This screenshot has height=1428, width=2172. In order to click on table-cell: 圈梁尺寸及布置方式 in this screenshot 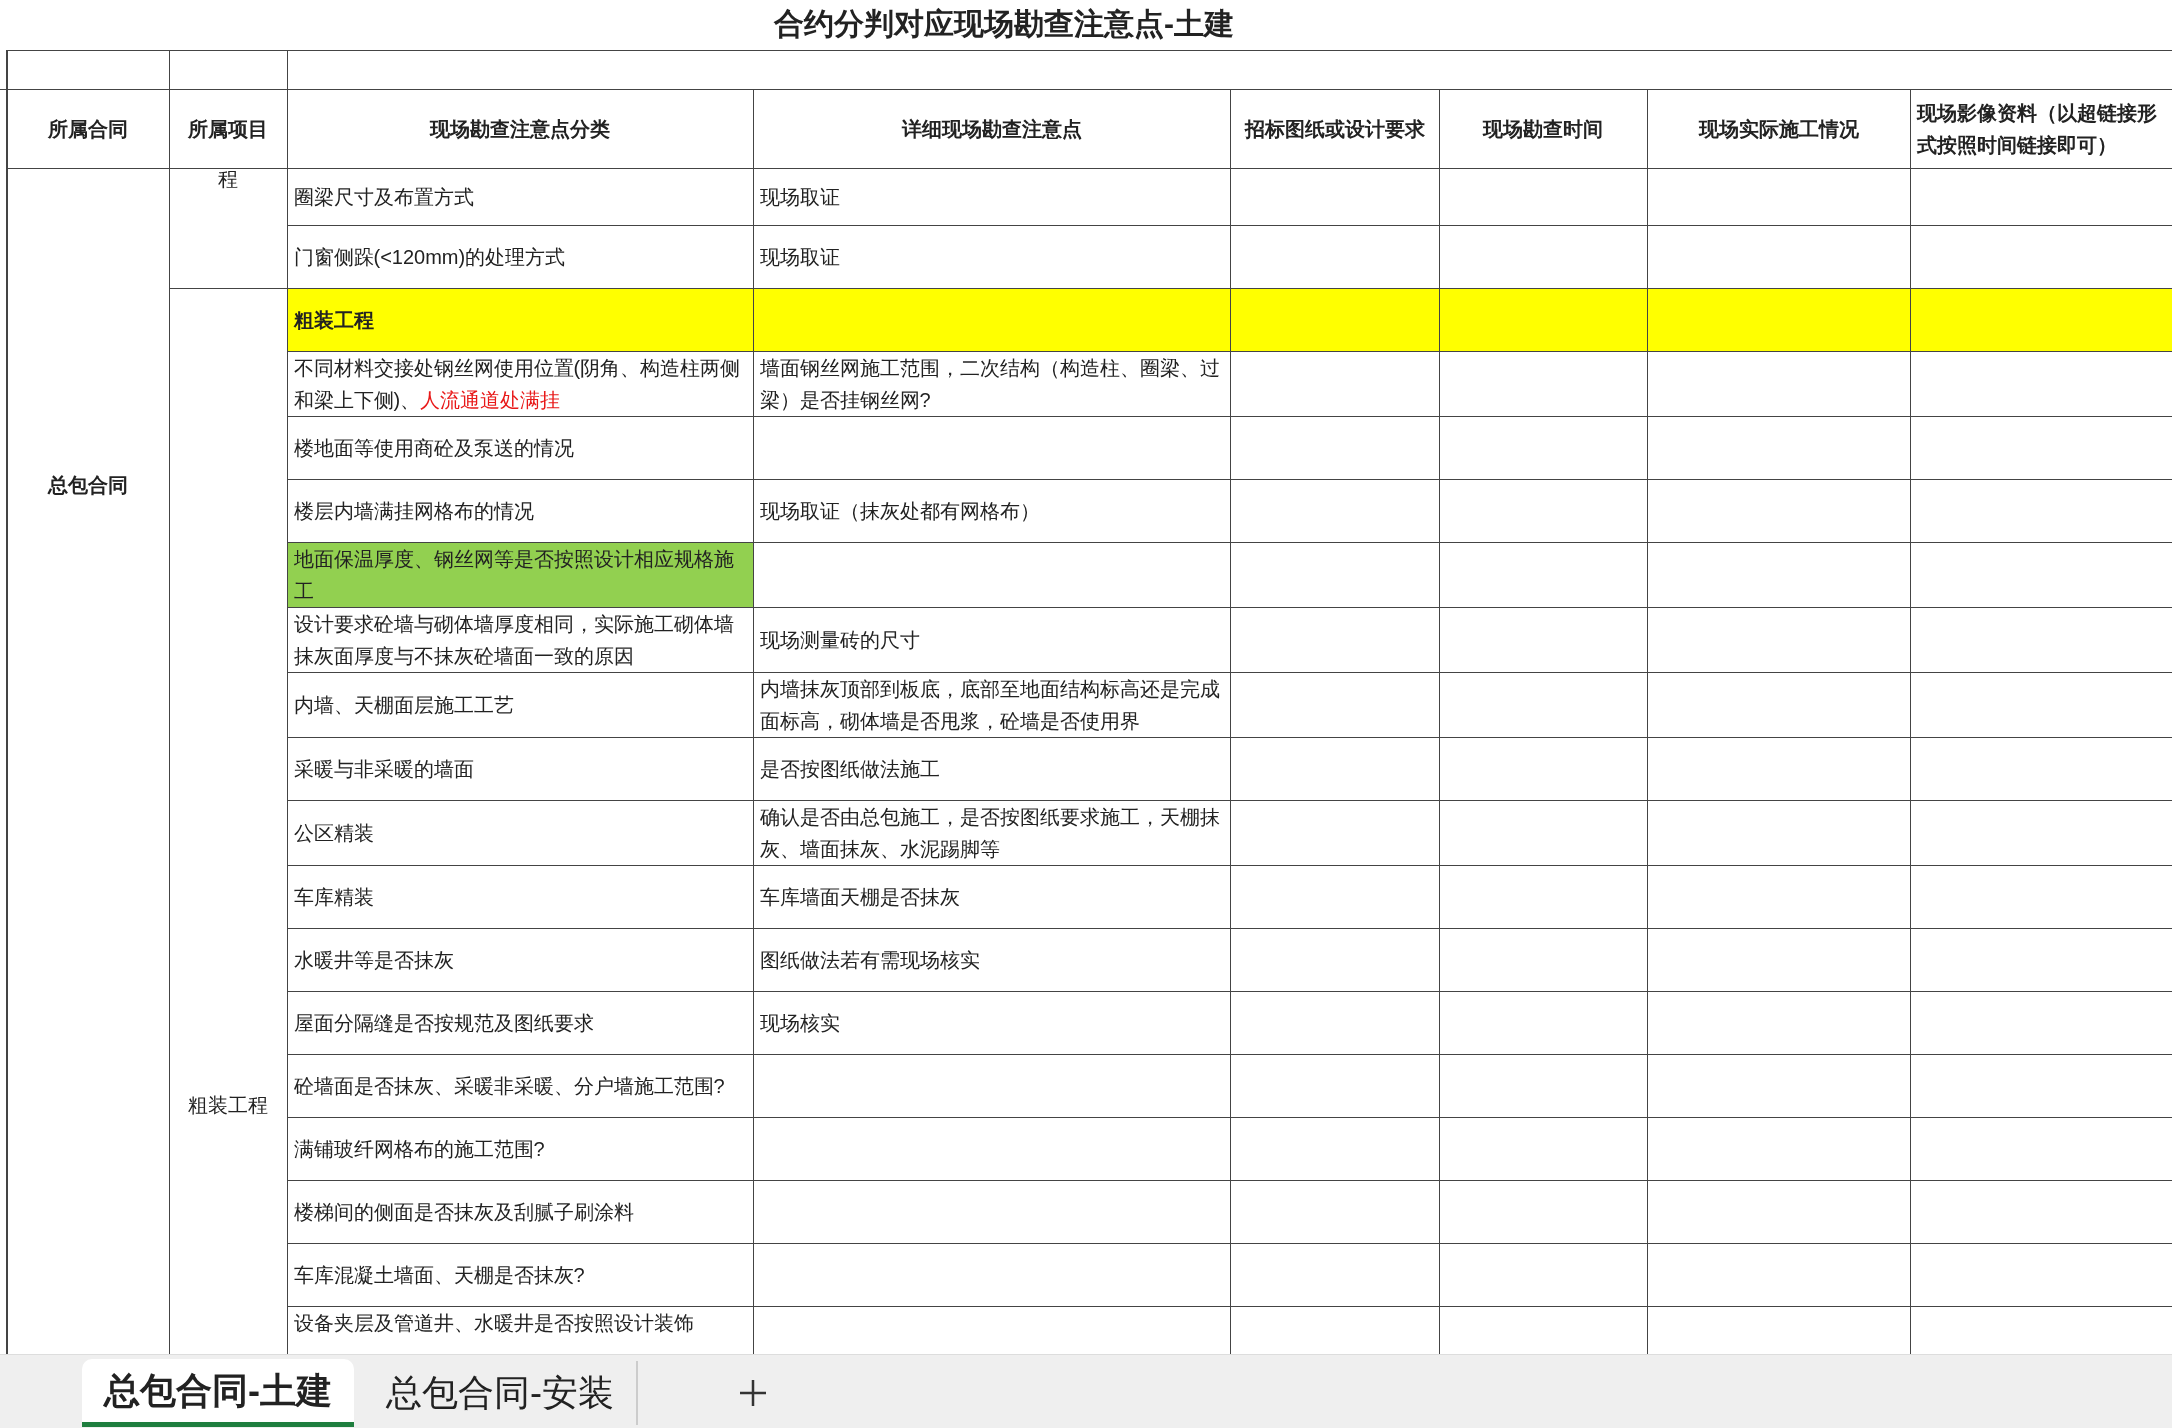, I will do `click(520, 197)`.